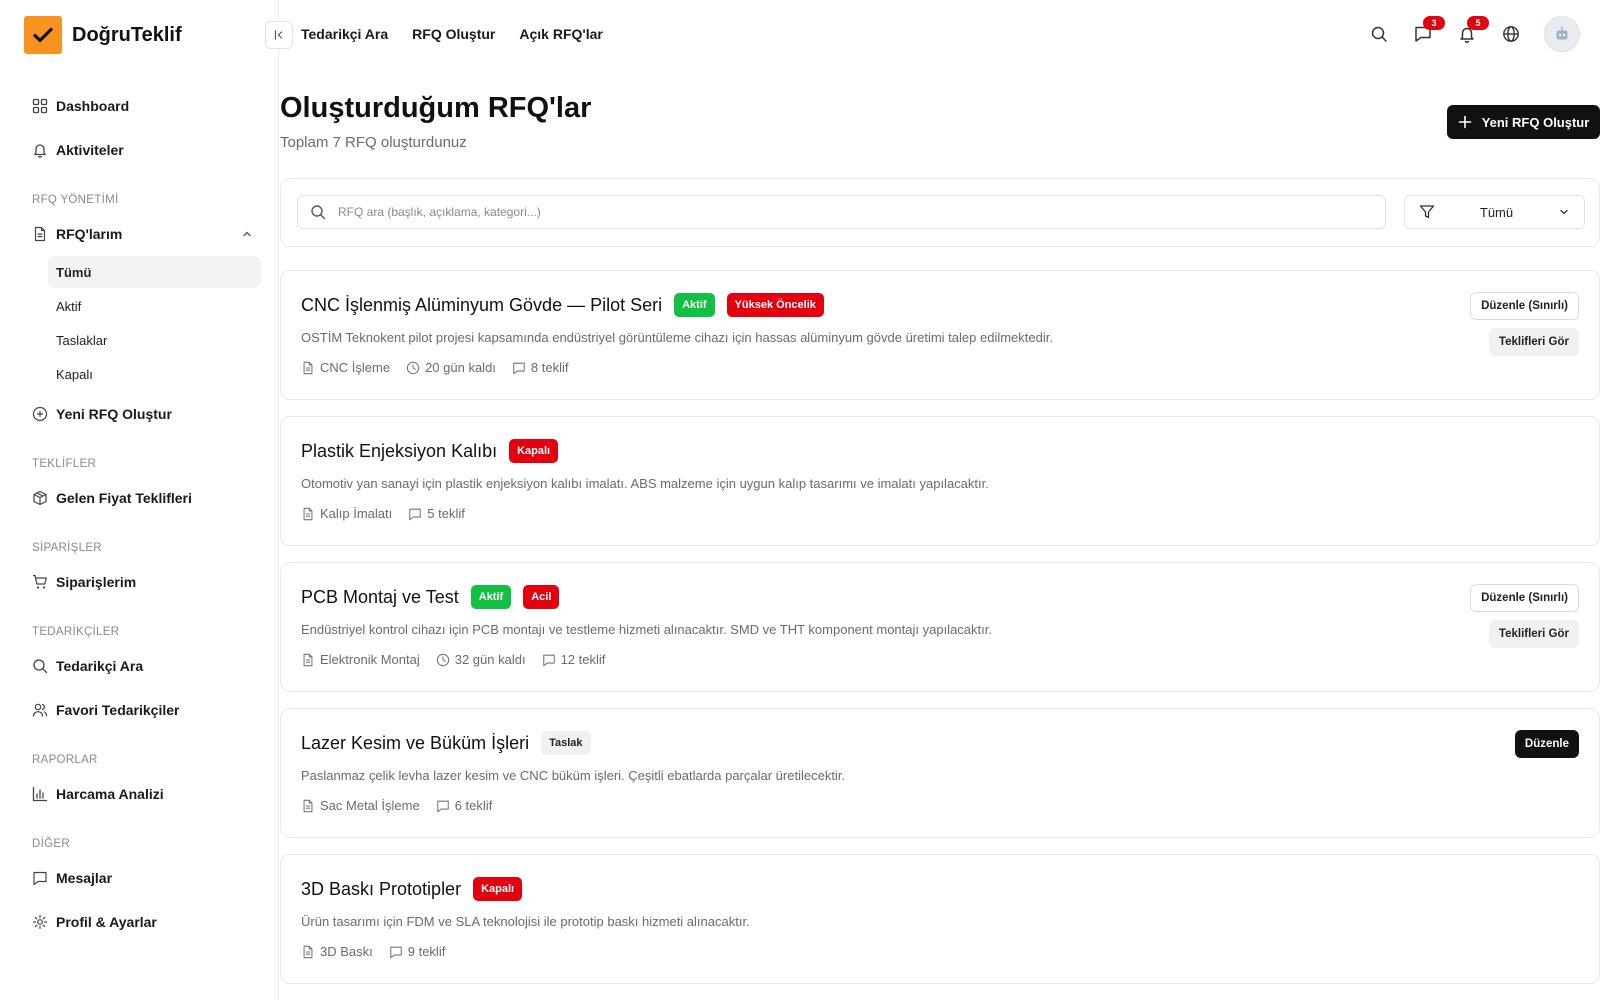 Image resolution: width=1600 pixels, height=1000 pixels. I want to click on search-input, so click(838, 212).